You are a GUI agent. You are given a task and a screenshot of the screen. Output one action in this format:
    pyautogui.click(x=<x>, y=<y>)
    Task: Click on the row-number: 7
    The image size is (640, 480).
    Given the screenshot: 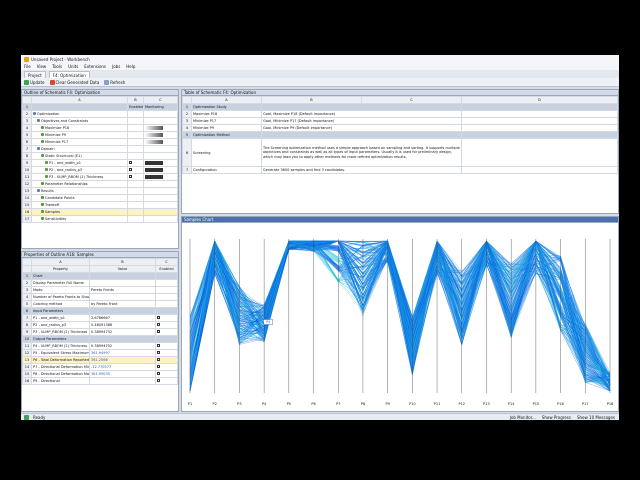 What is the action you would take?
    pyautogui.click(x=187, y=170)
    